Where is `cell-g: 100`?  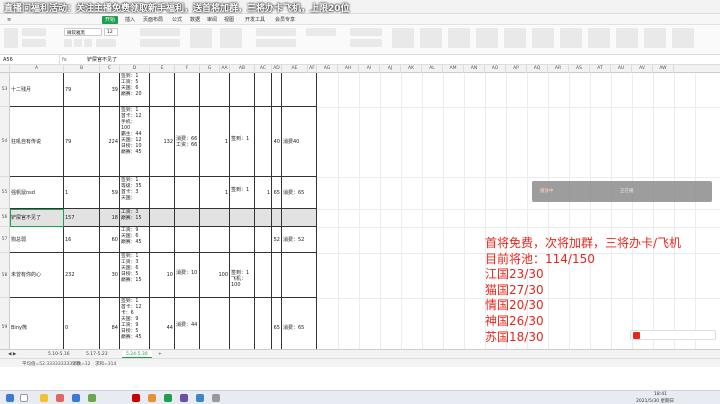 cell-g: 100 is located at coordinates (215, 275).